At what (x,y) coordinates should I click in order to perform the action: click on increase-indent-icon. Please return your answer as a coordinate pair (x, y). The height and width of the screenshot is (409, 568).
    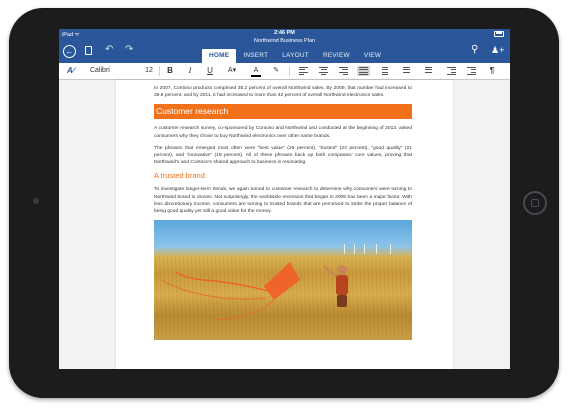
    Looking at the image, I should click on (471, 71).